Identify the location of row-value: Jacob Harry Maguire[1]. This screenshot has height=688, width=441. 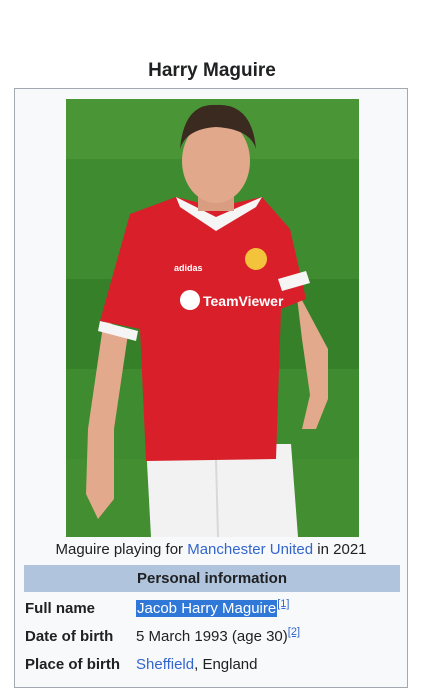
(212, 609).